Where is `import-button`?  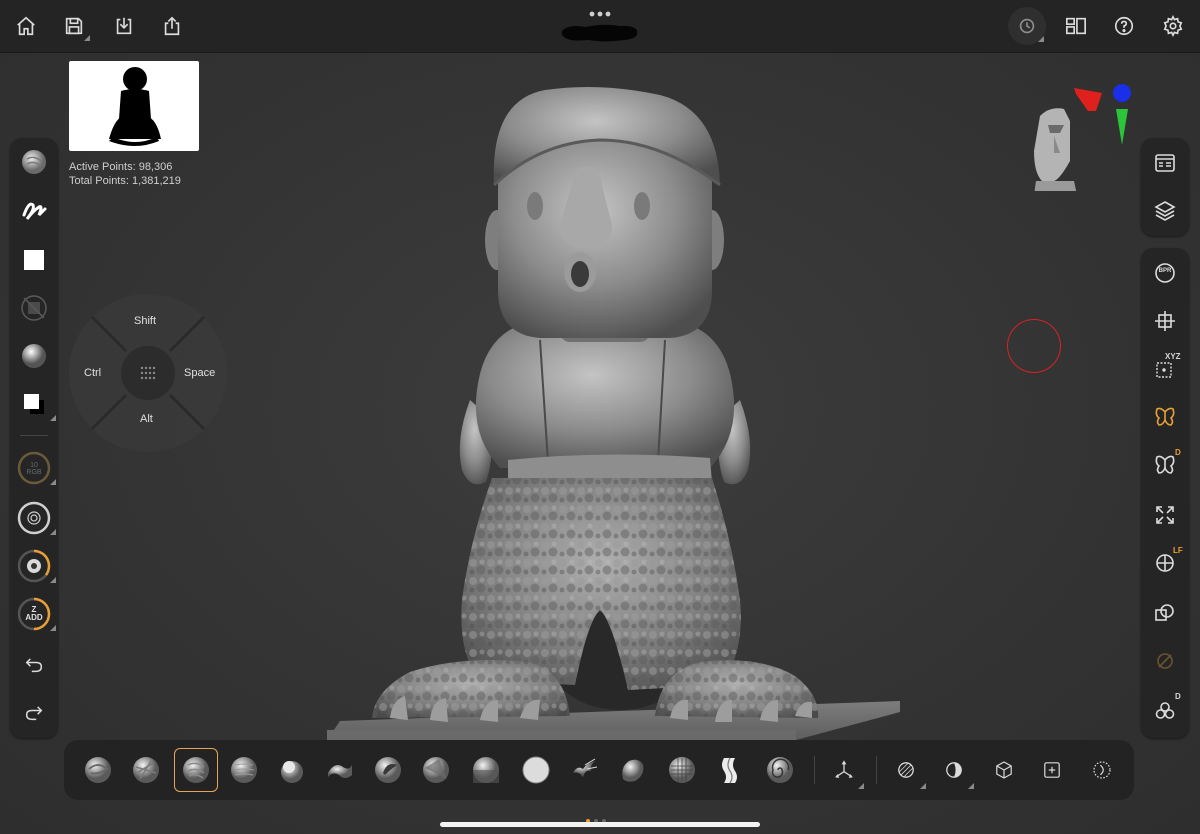 import-button is located at coordinates (124, 26).